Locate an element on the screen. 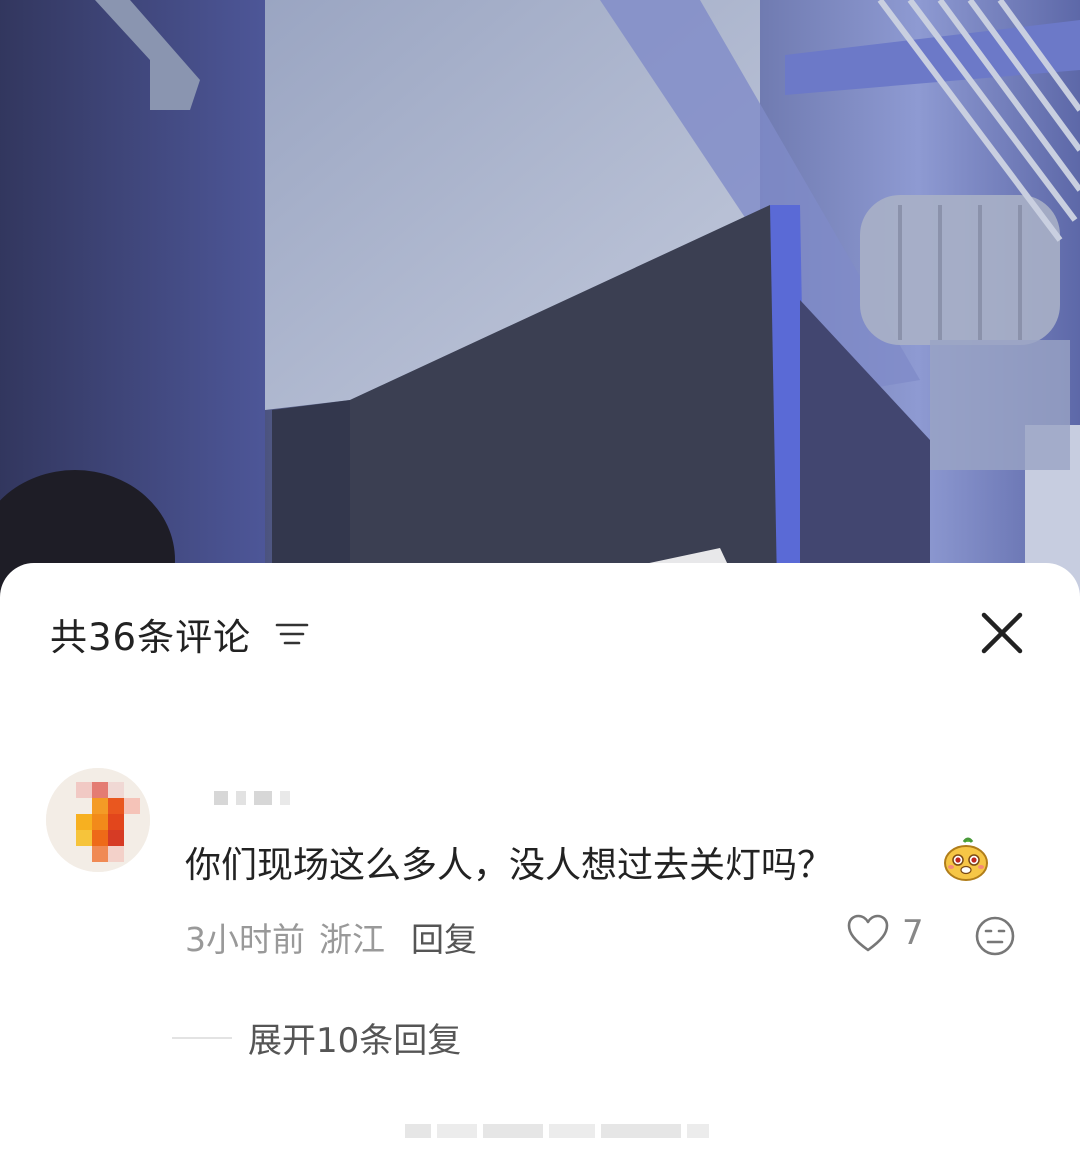 This screenshot has width=1080, height=1149. close-icon is located at coordinates (1002, 633).